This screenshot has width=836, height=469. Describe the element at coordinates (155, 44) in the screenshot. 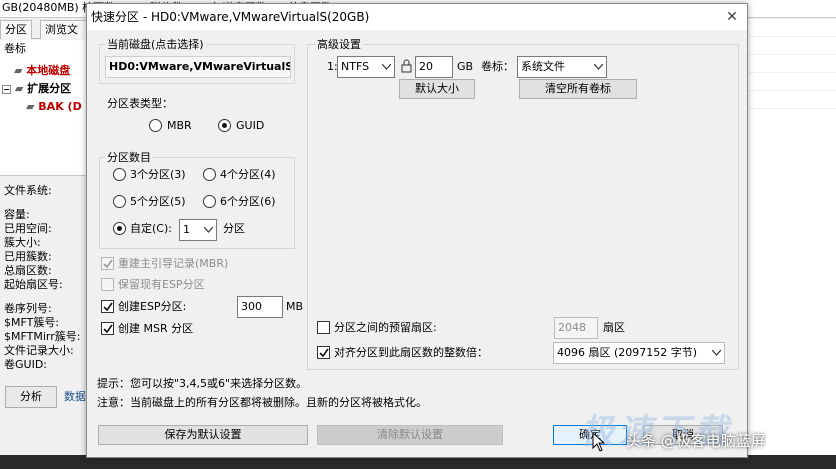

I see `disk-group-caption: 当前磁盘(点击选择)` at that location.